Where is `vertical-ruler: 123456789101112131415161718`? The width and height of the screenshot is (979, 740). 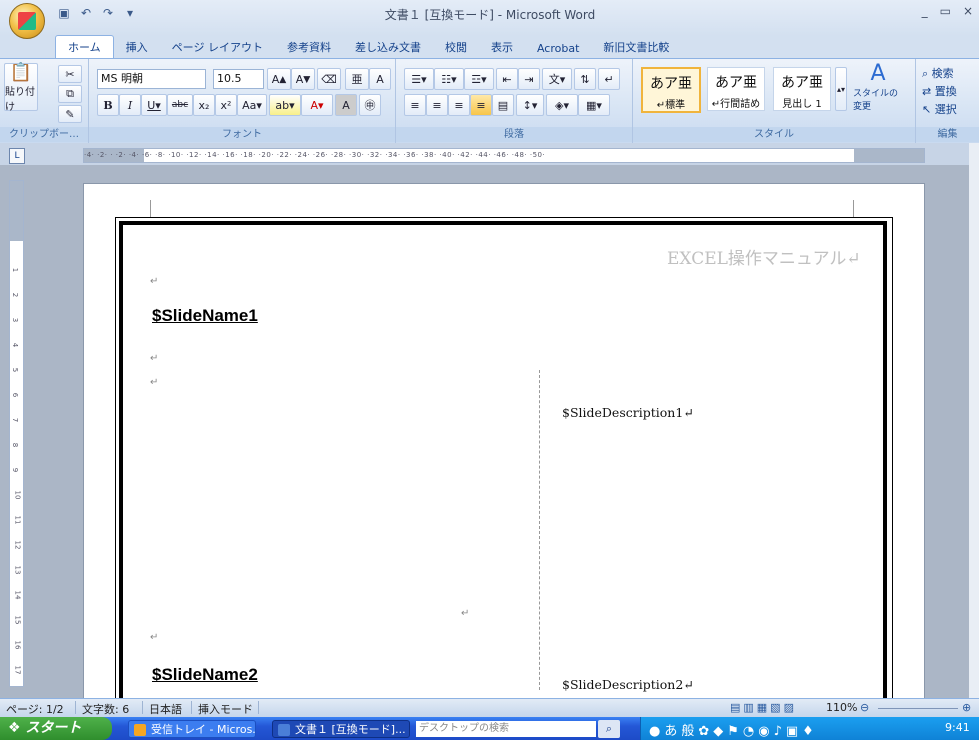 vertical-ruler: 123456789101112131415161718 is located at coordinates (16, 433).